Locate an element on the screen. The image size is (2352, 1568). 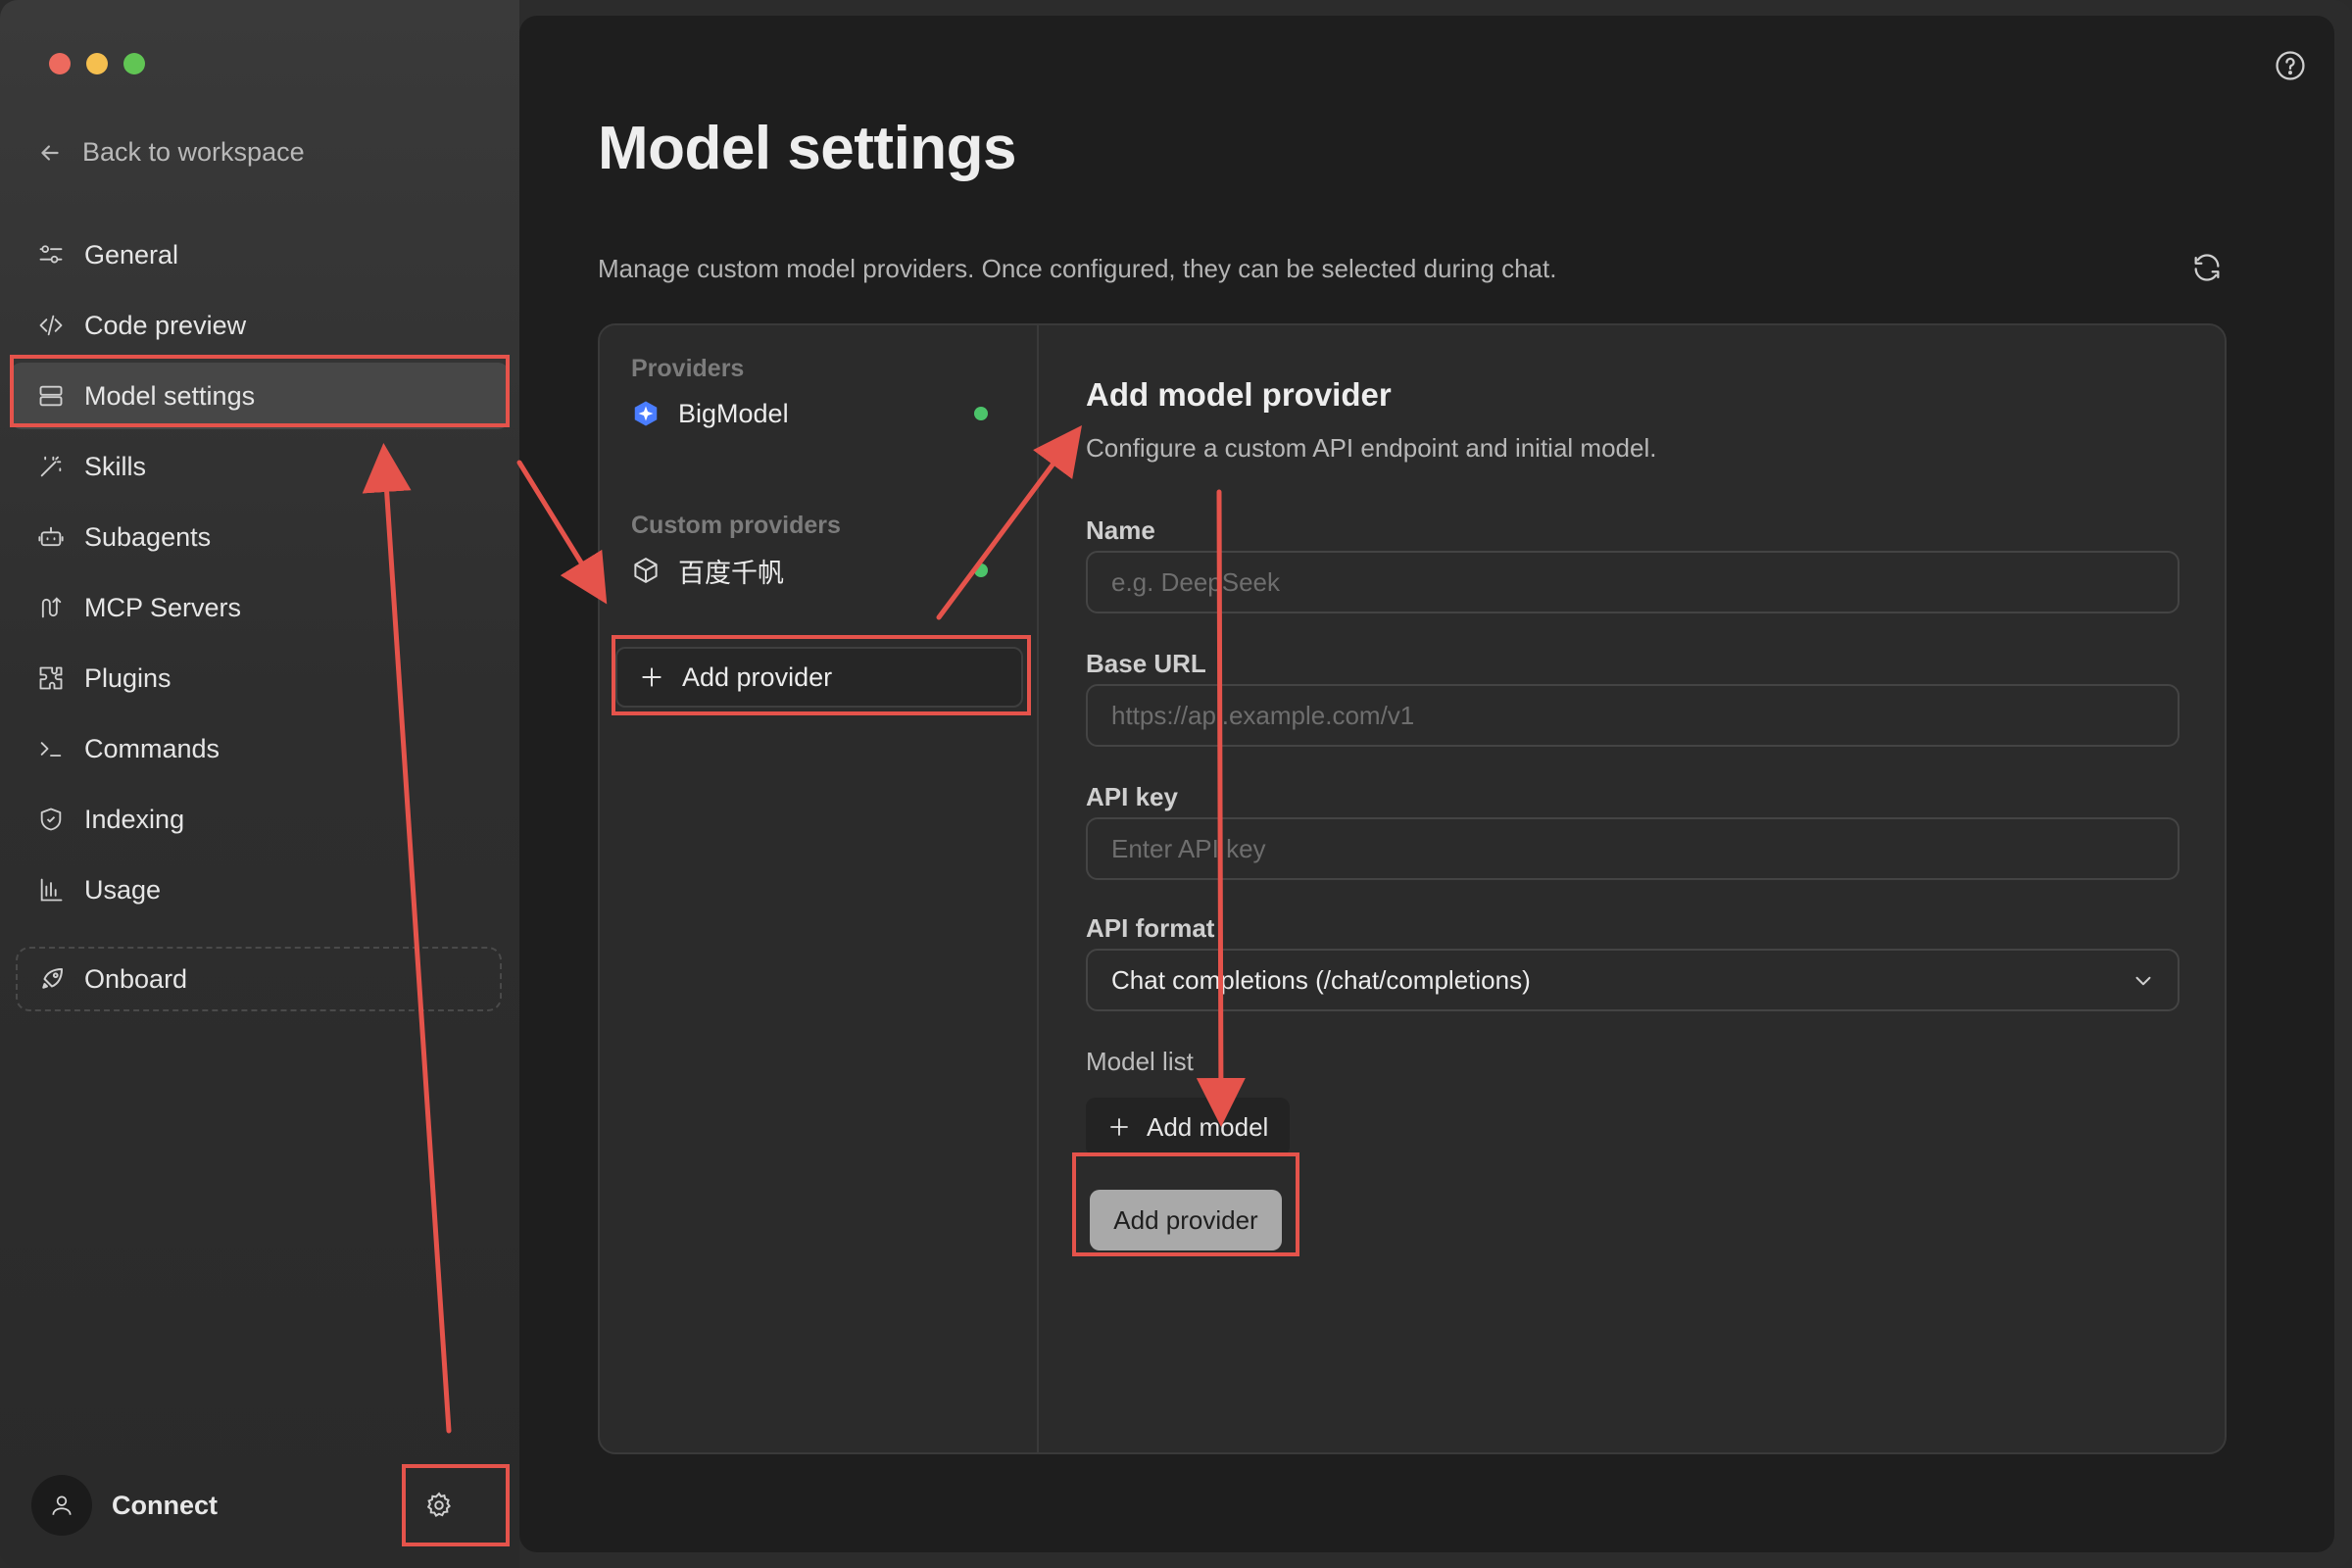
sidebar-item-subagents: Subagents is located at coordinates (260, 537).